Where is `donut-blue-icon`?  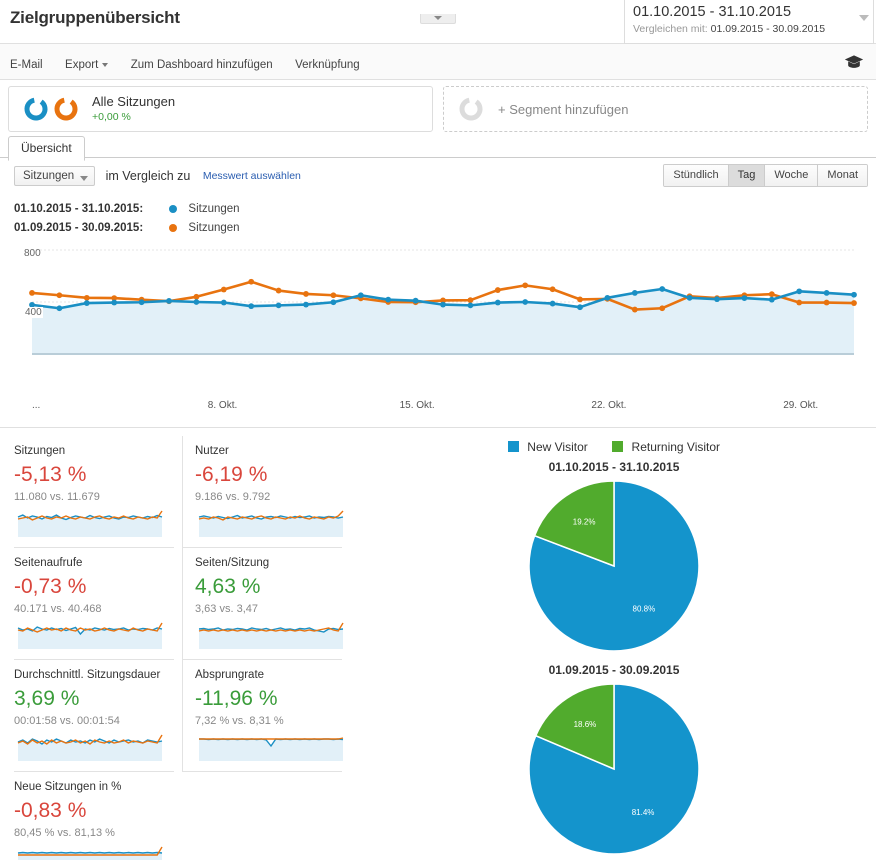 donut-blue-icon is located at coordinates (36, 109).